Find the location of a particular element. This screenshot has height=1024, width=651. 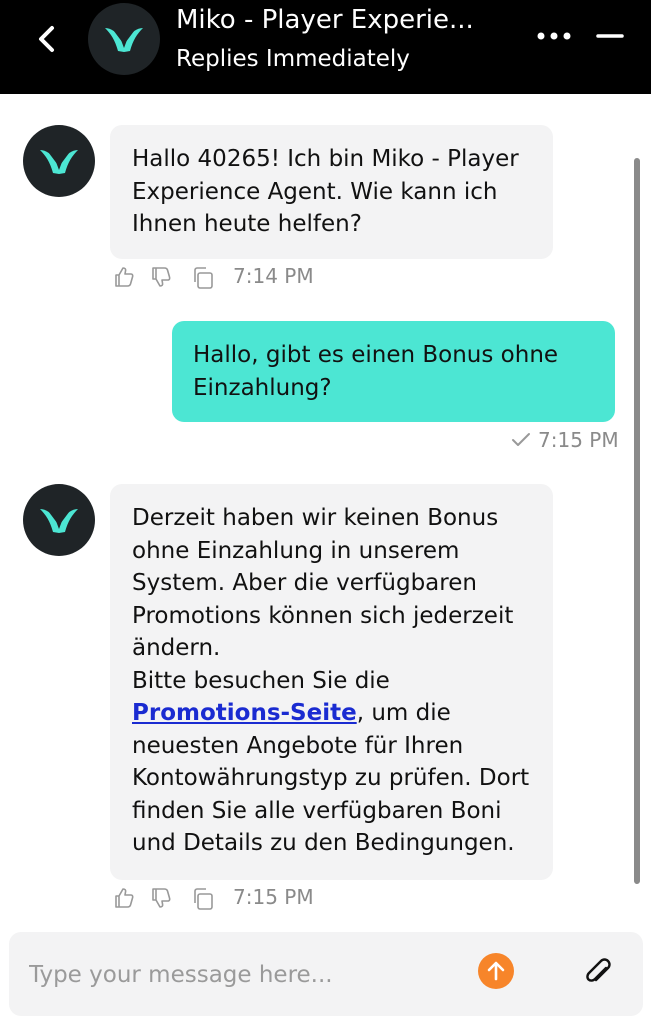

agent-avatar is located at coordinates (124, 39).